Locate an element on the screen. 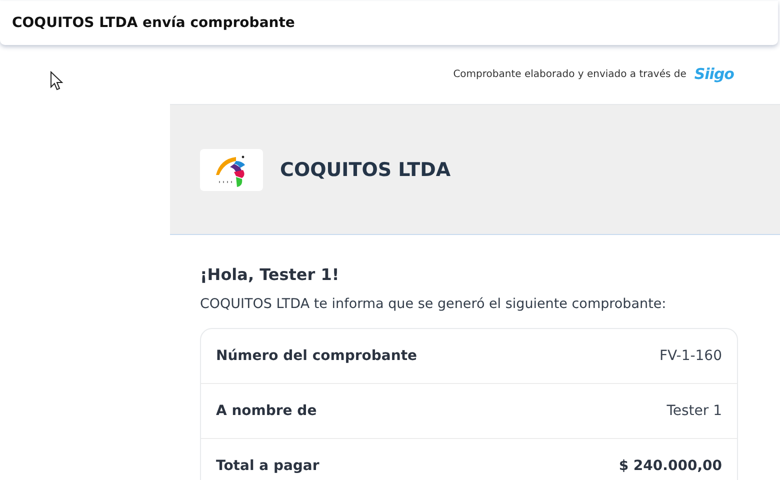  window-title: COQUITOS LTDA envía comprobante is located at coordinates (153, 23).